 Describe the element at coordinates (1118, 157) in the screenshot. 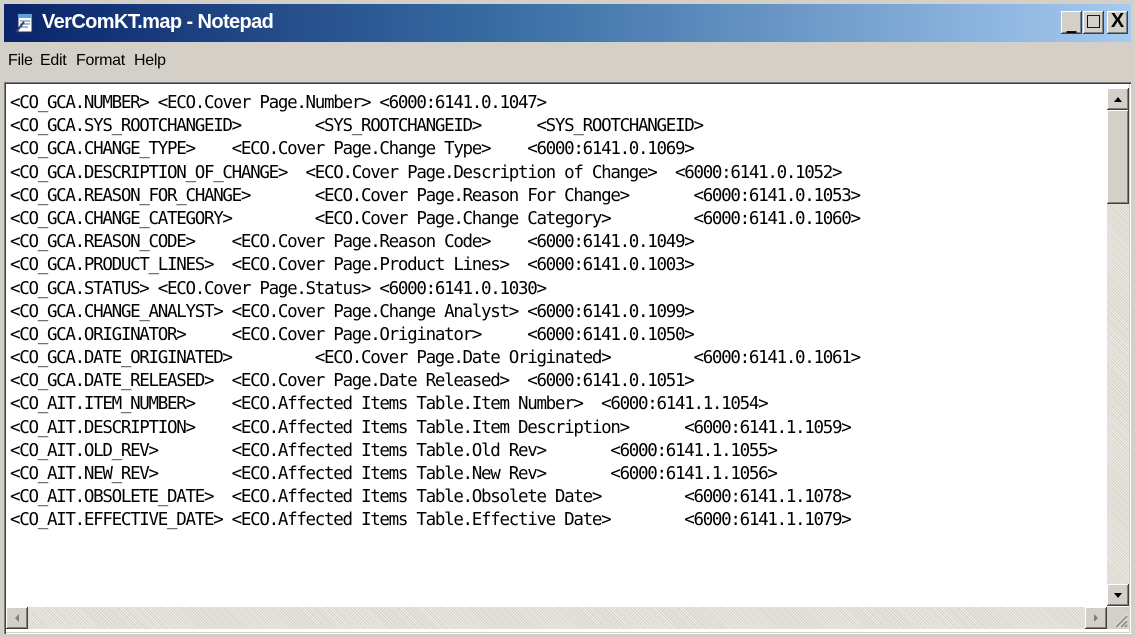

I see `vertical-scroll-thumb` at that location.